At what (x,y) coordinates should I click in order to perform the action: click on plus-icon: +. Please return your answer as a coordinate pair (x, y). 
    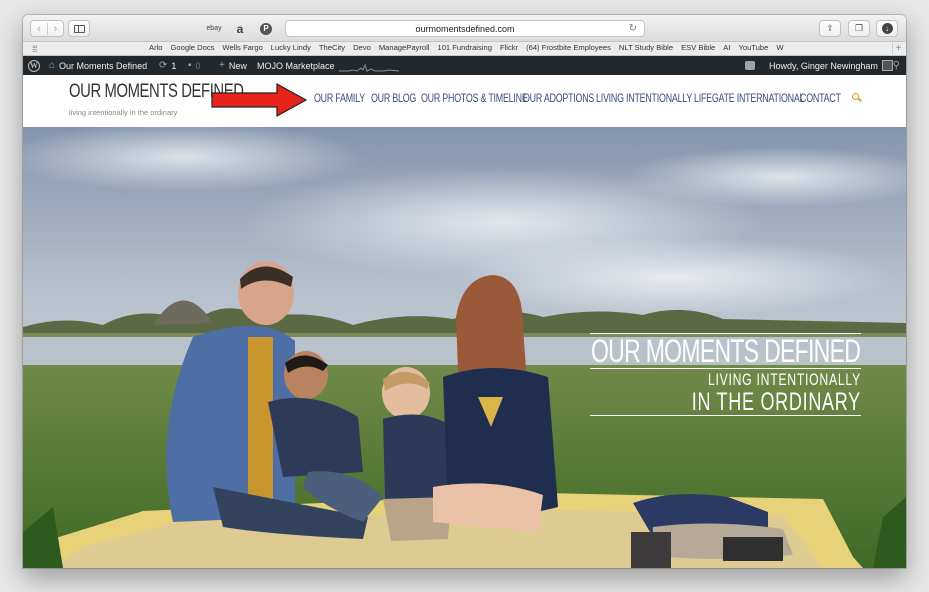
    Looking at the image, I should click on (222, 65).